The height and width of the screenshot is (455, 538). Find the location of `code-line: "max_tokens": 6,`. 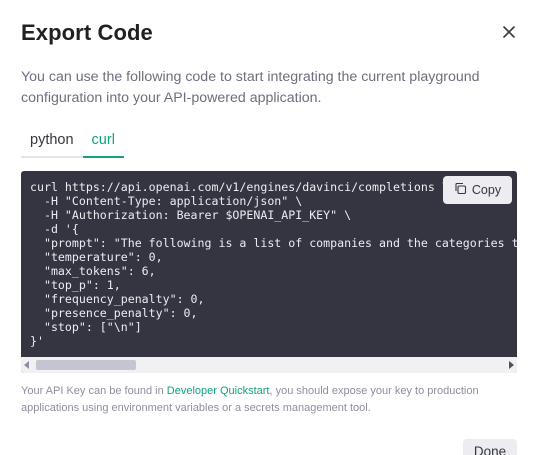

code-line: "max_tokens": 6, is located at coordinates (93, 271).